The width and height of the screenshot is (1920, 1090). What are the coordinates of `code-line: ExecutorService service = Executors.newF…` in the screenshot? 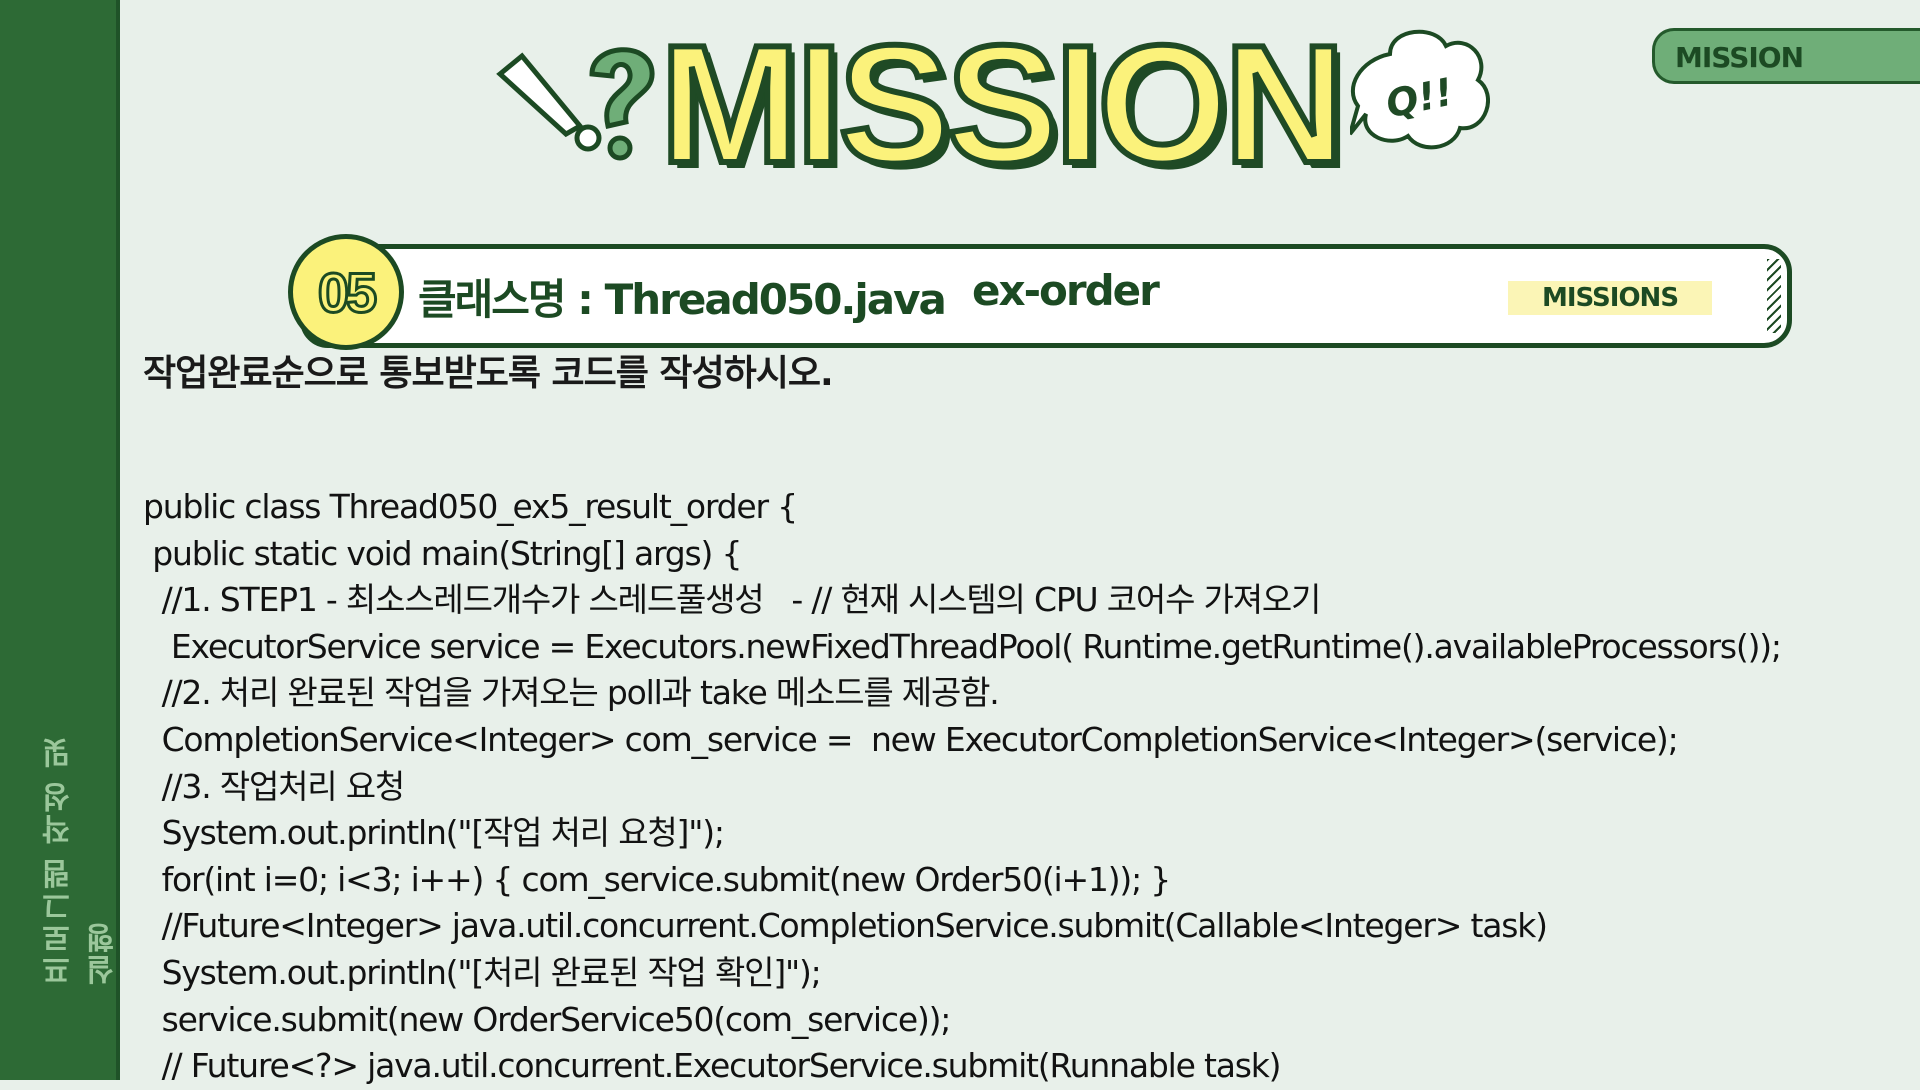 It's located at (962, 646).